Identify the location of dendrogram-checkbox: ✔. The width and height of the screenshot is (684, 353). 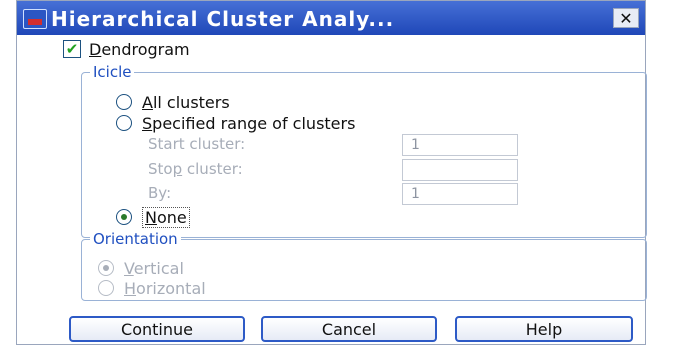
(72, 49).